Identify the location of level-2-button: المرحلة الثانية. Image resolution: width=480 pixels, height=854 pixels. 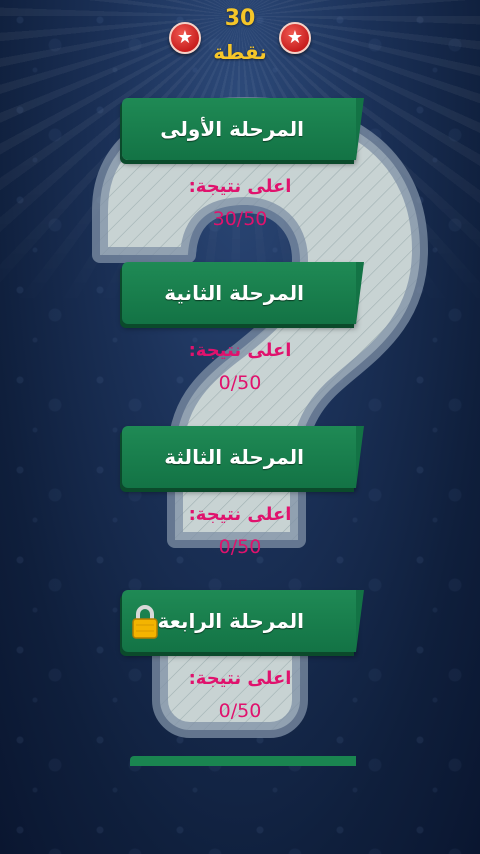
(243, 293).